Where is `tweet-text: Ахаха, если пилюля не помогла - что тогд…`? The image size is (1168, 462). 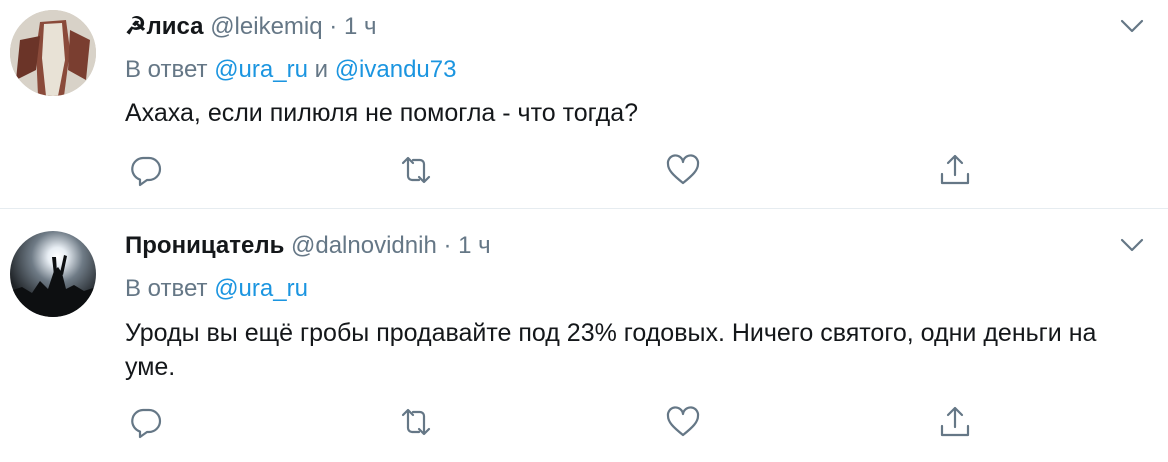 tweet-text: Ахаха, если пилюля не помогла - что тогд… is located at coordinates (382, 113).